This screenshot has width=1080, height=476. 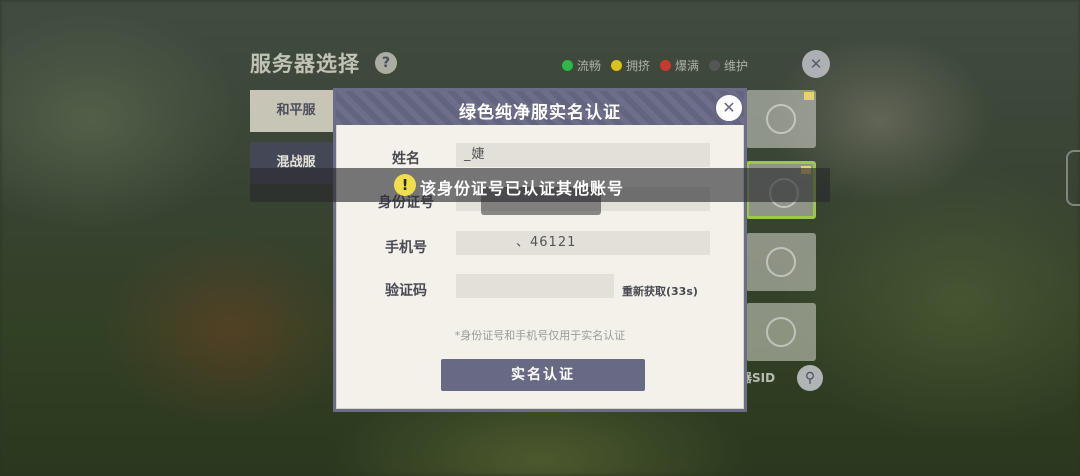 What do you see at coordinates (810, 378) in the screenshot?
I see `search-icon: ⚲` at bounding box center [810, 378].